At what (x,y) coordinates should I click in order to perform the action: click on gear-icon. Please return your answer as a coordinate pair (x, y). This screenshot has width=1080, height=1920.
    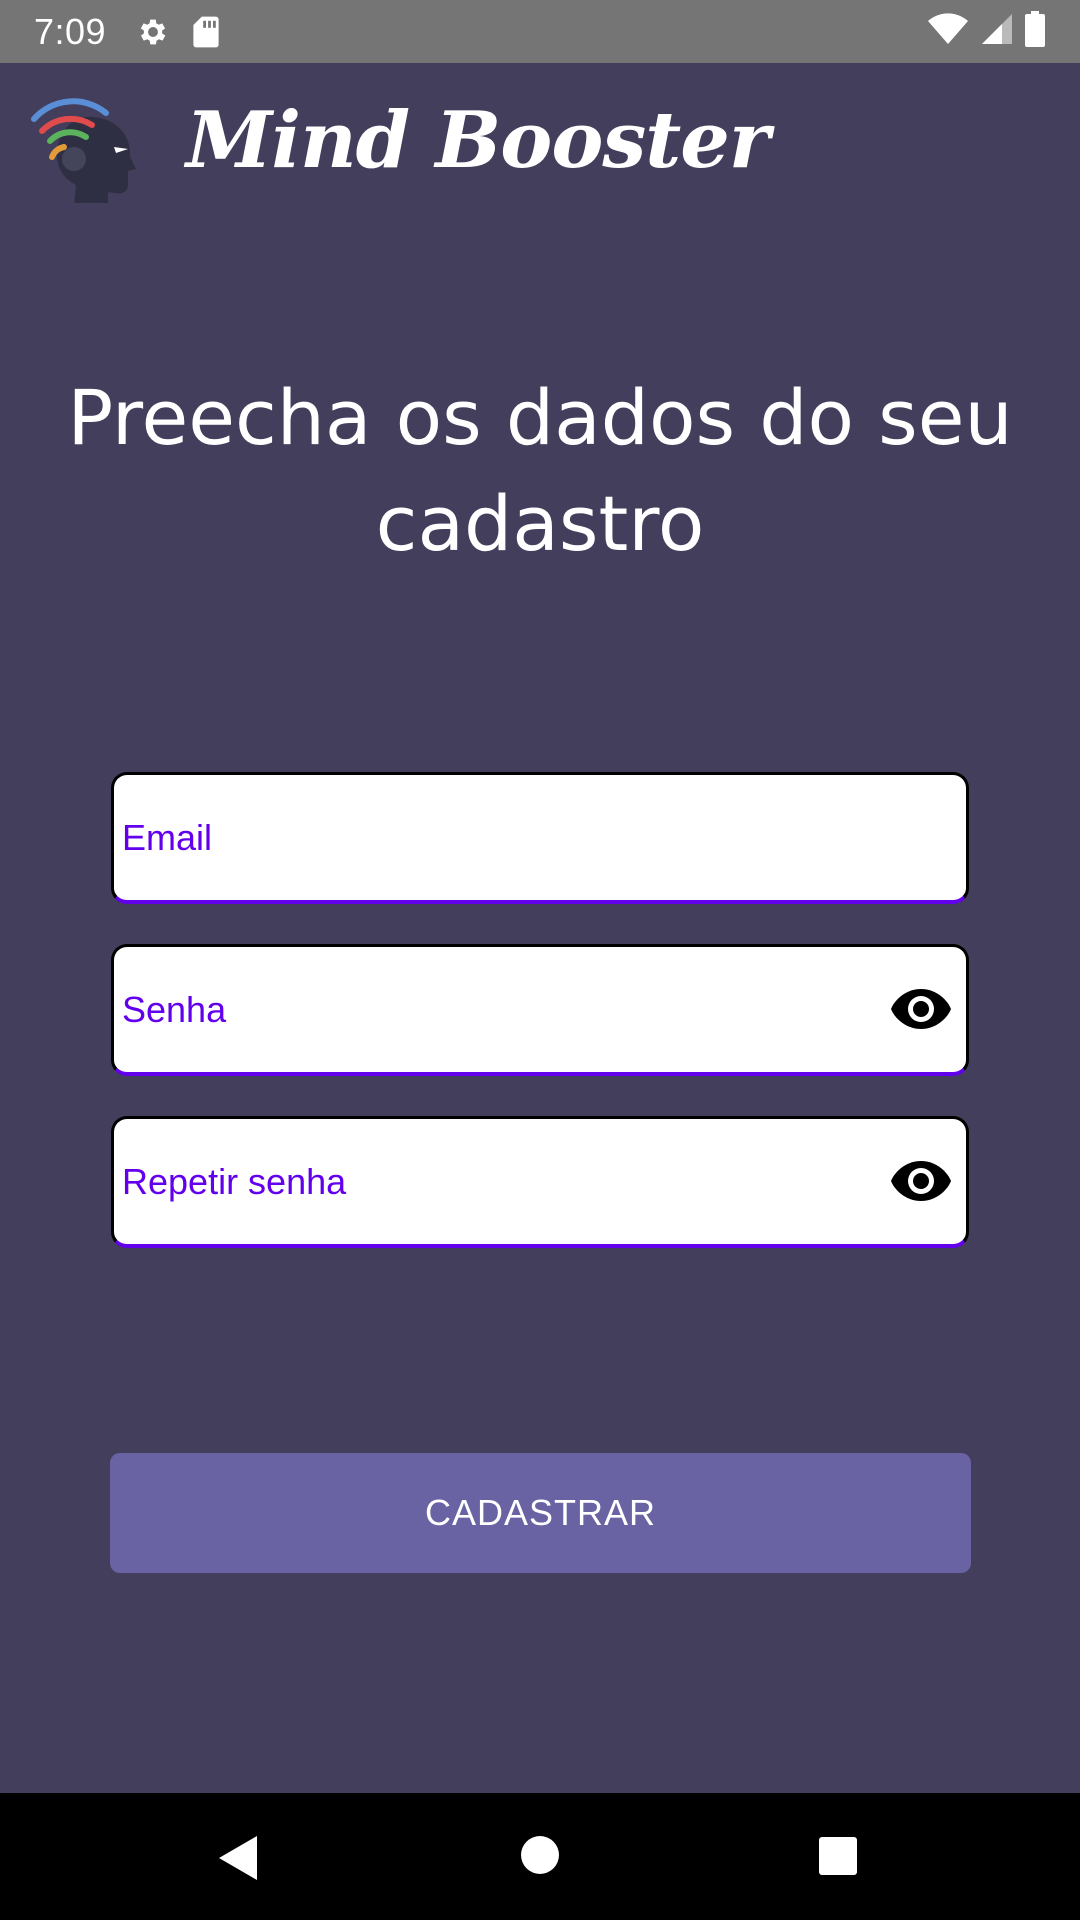
    Looking at the image, I should click on (153, 32).